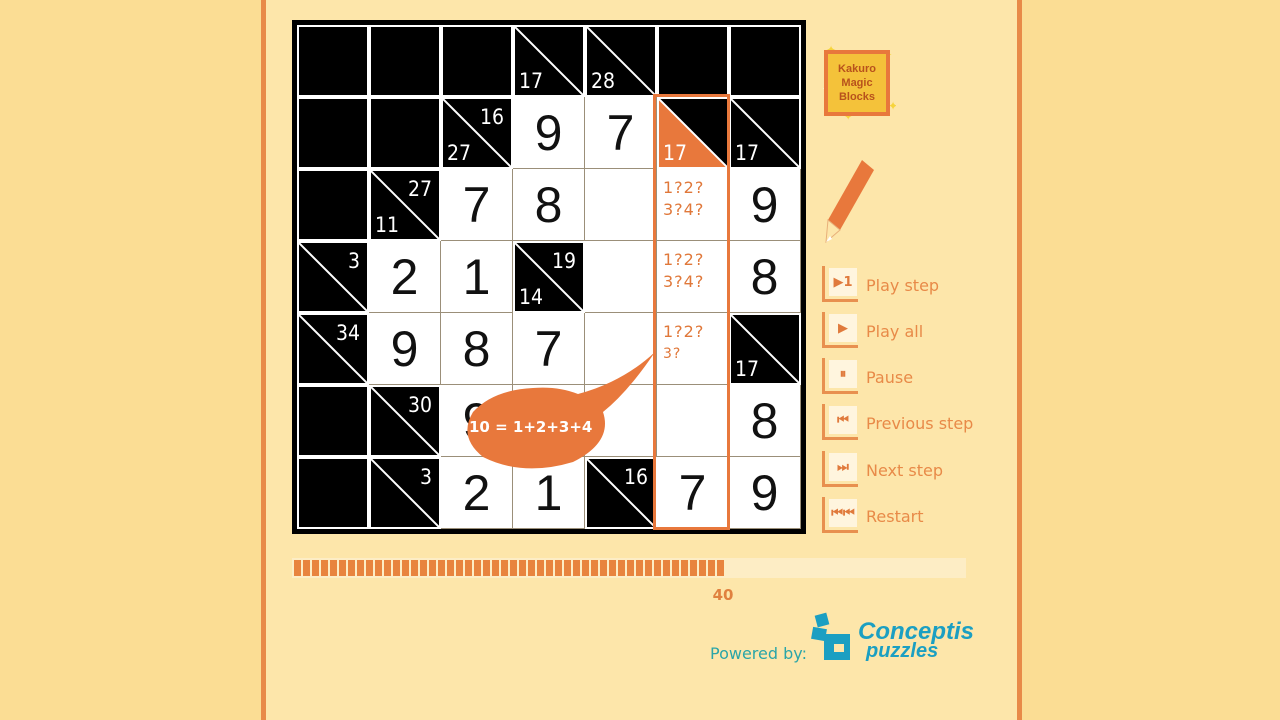  I want to click on hint-bubble-text: 10 = 1+2+3+4, so click(531, 427).